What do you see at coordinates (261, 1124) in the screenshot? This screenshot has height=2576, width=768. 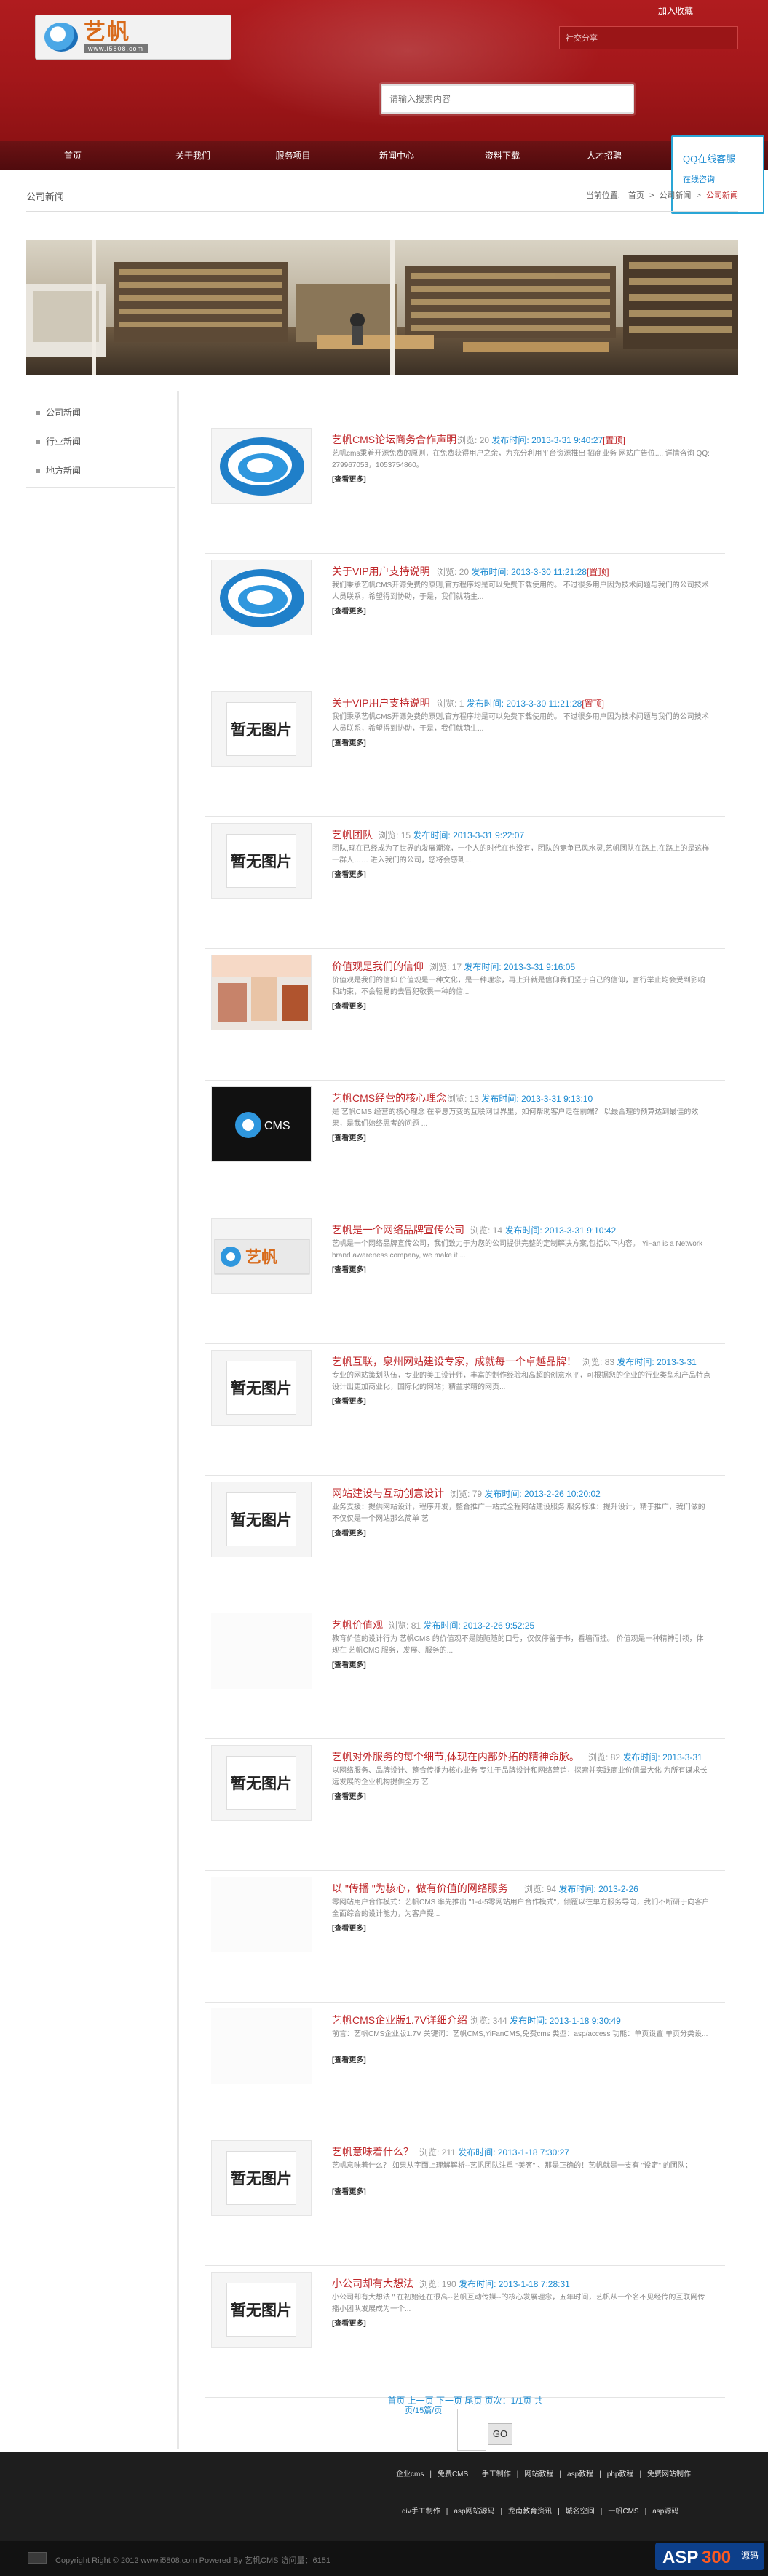 I see `news-thumbnail: CMS` at bounding box center [261, 1124].